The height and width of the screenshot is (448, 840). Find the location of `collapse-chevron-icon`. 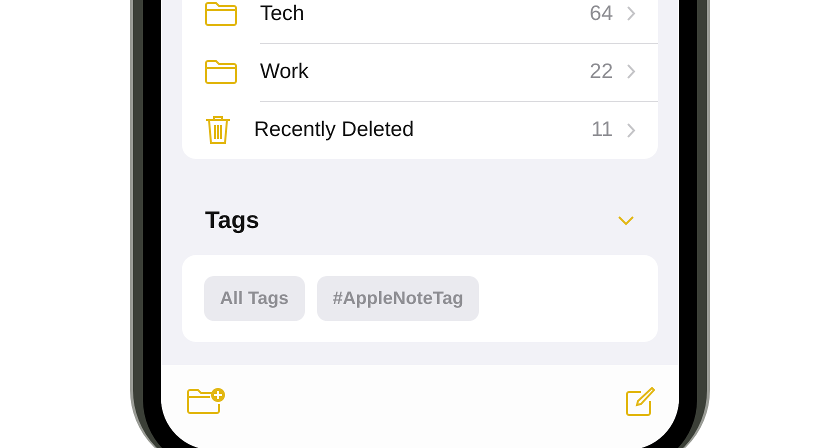

collapse-chevron-icon is located at coordinates (626, 221).